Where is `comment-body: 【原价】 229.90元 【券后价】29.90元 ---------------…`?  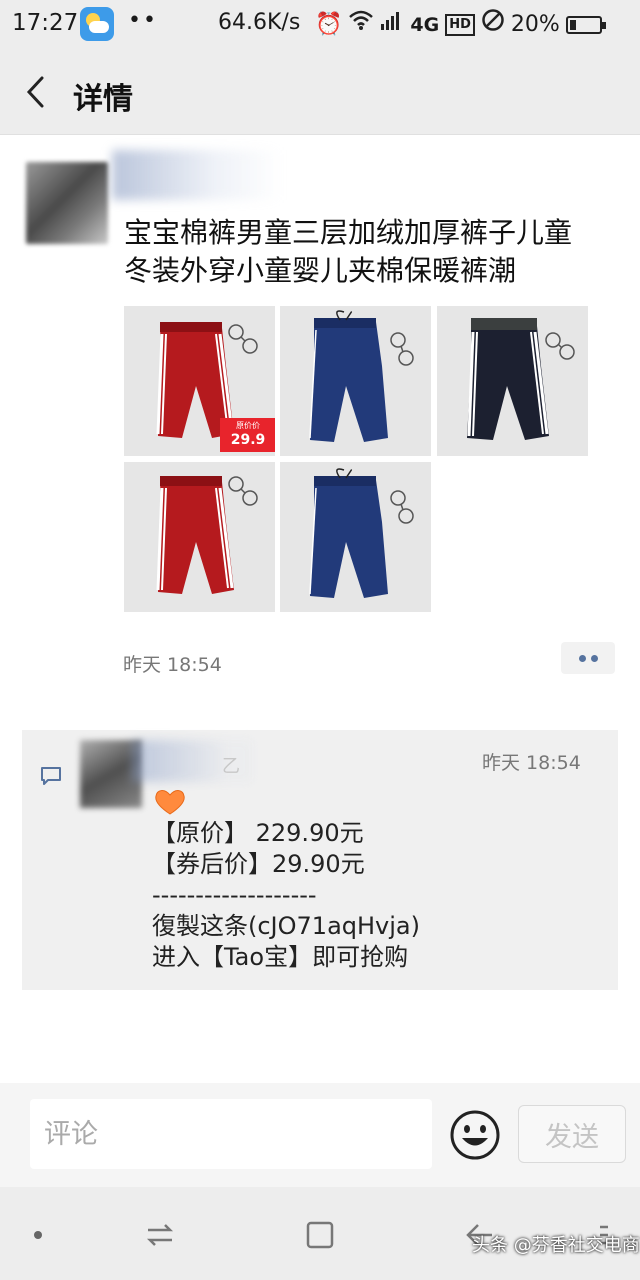
comment-body: 【原价】 229.90元 【券后价】29.90元 ---------------… is located at coordinates (286, 895).